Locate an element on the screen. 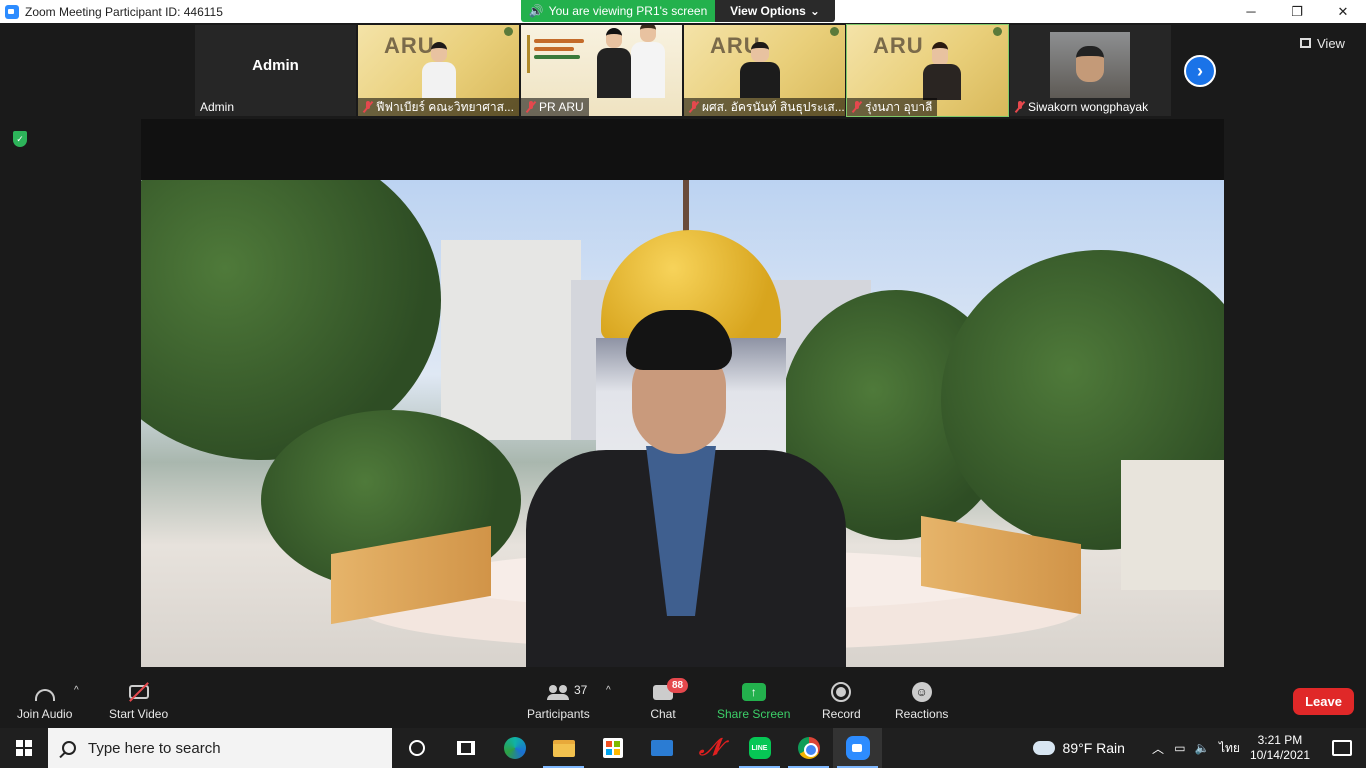  participant-name: รุ่งนภา อุบาลี is located at coordinates (899, 106).